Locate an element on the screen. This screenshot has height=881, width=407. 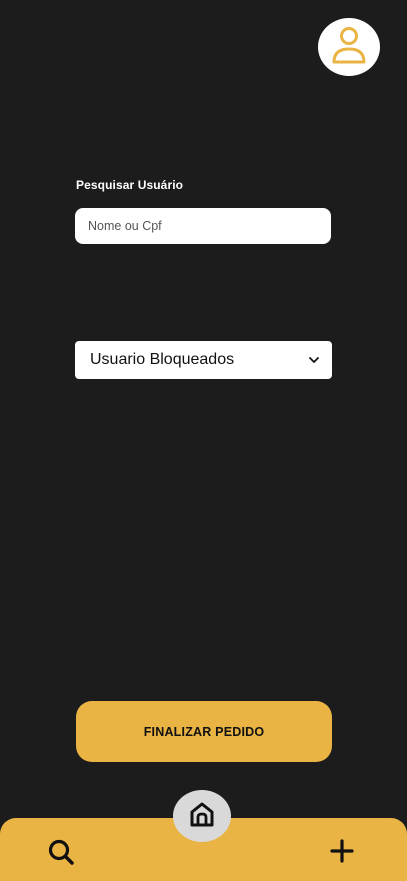
search-user-label: Pesquisar Usuário is located at coordinates (130, 185).